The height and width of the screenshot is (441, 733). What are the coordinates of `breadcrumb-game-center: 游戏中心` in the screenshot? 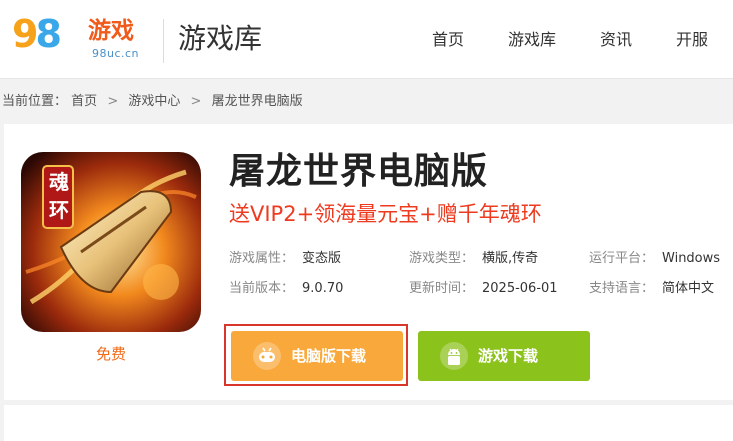 It's located at (154, 101).